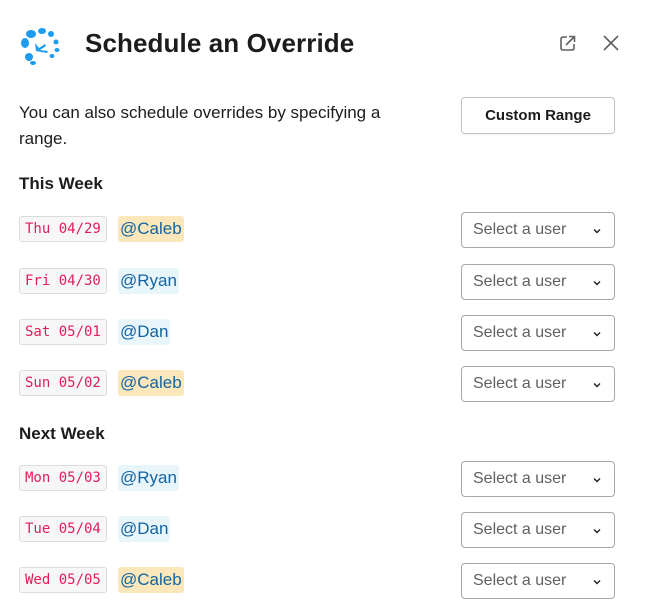 The width and height of the screenshot is (645, 609). I want to click on close-icon, so click(611, 43).